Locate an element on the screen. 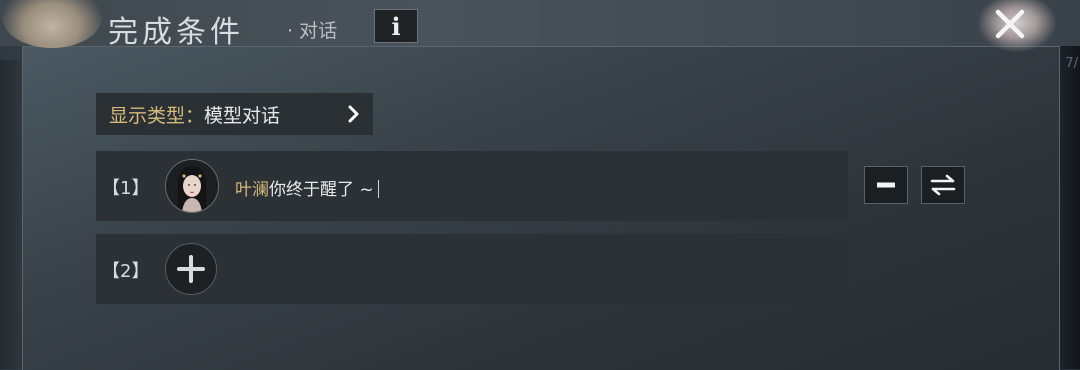 This screenshot has height=370, width=1080. display-type-label: 显示类型： is located at coordinates (157, 115).